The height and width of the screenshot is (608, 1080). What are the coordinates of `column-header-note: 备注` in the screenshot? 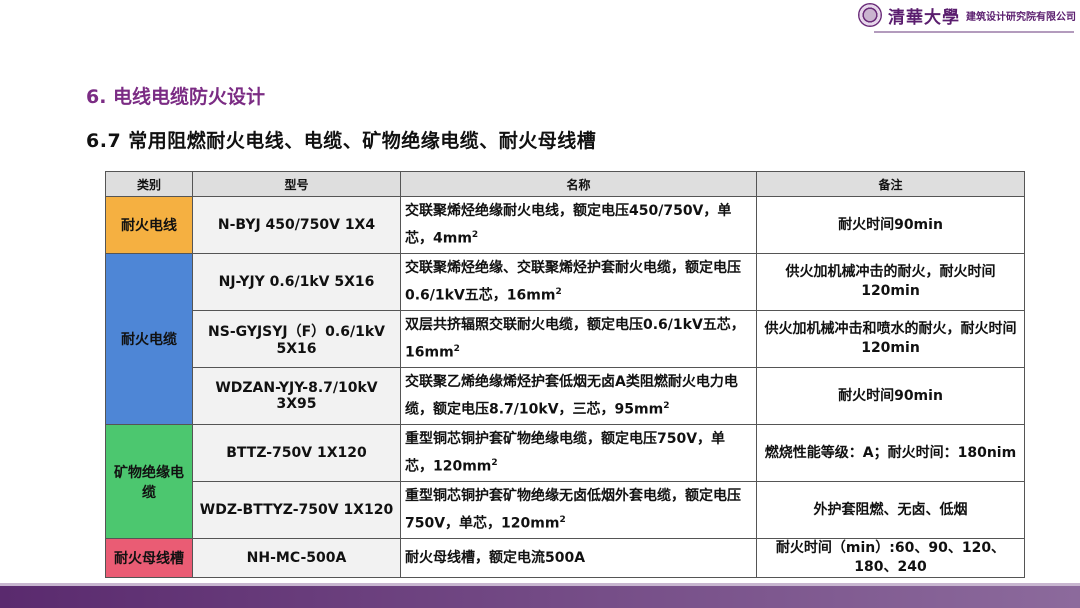 It's located at (890, 184).